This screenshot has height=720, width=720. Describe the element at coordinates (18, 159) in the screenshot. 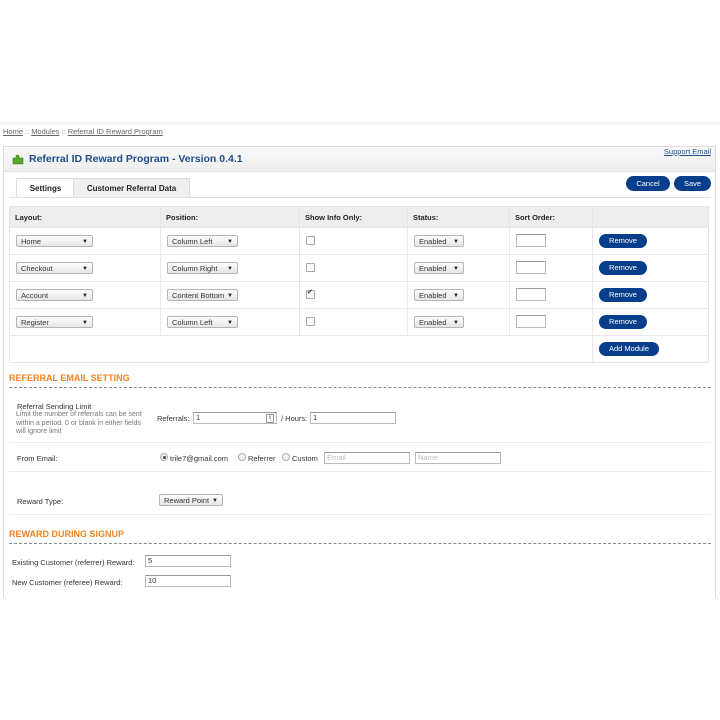

I see `puzzle-piece-icon` at that location.